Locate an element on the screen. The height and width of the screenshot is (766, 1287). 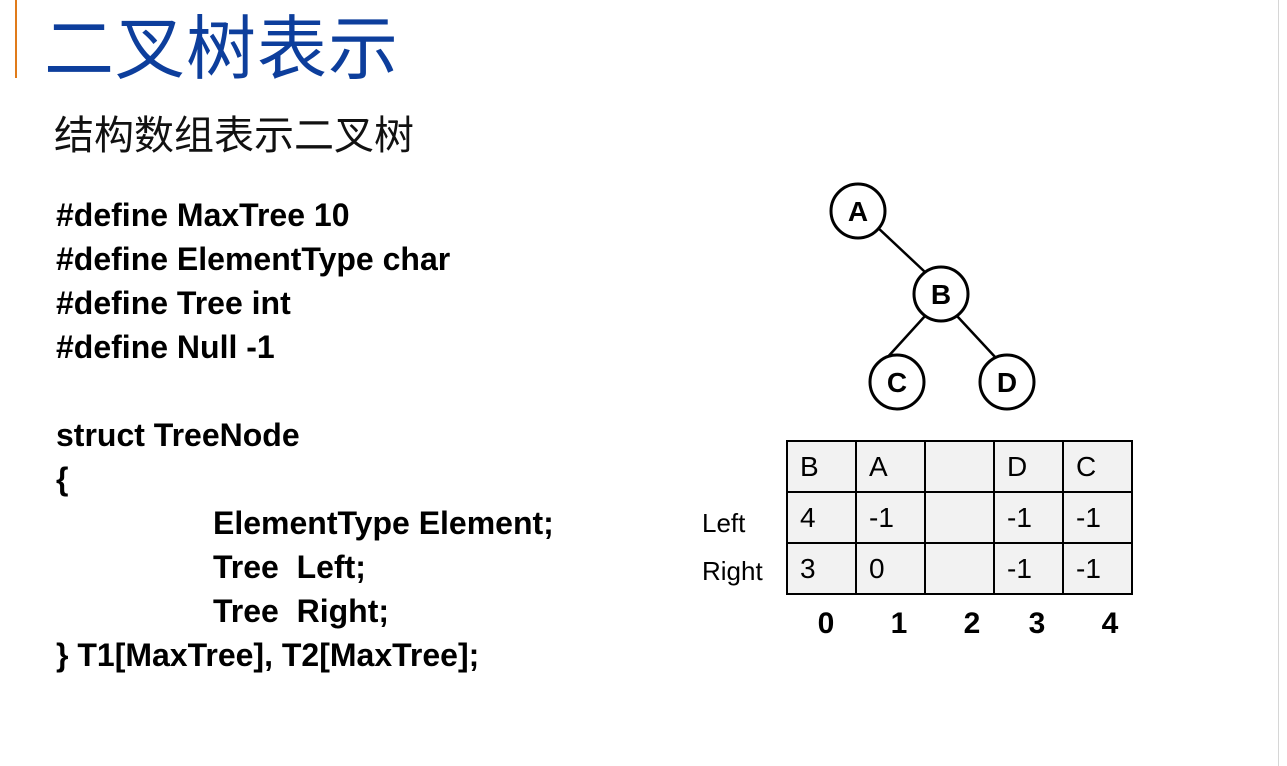
right-cell-4: -1 is located at coordinates (1097, 568).